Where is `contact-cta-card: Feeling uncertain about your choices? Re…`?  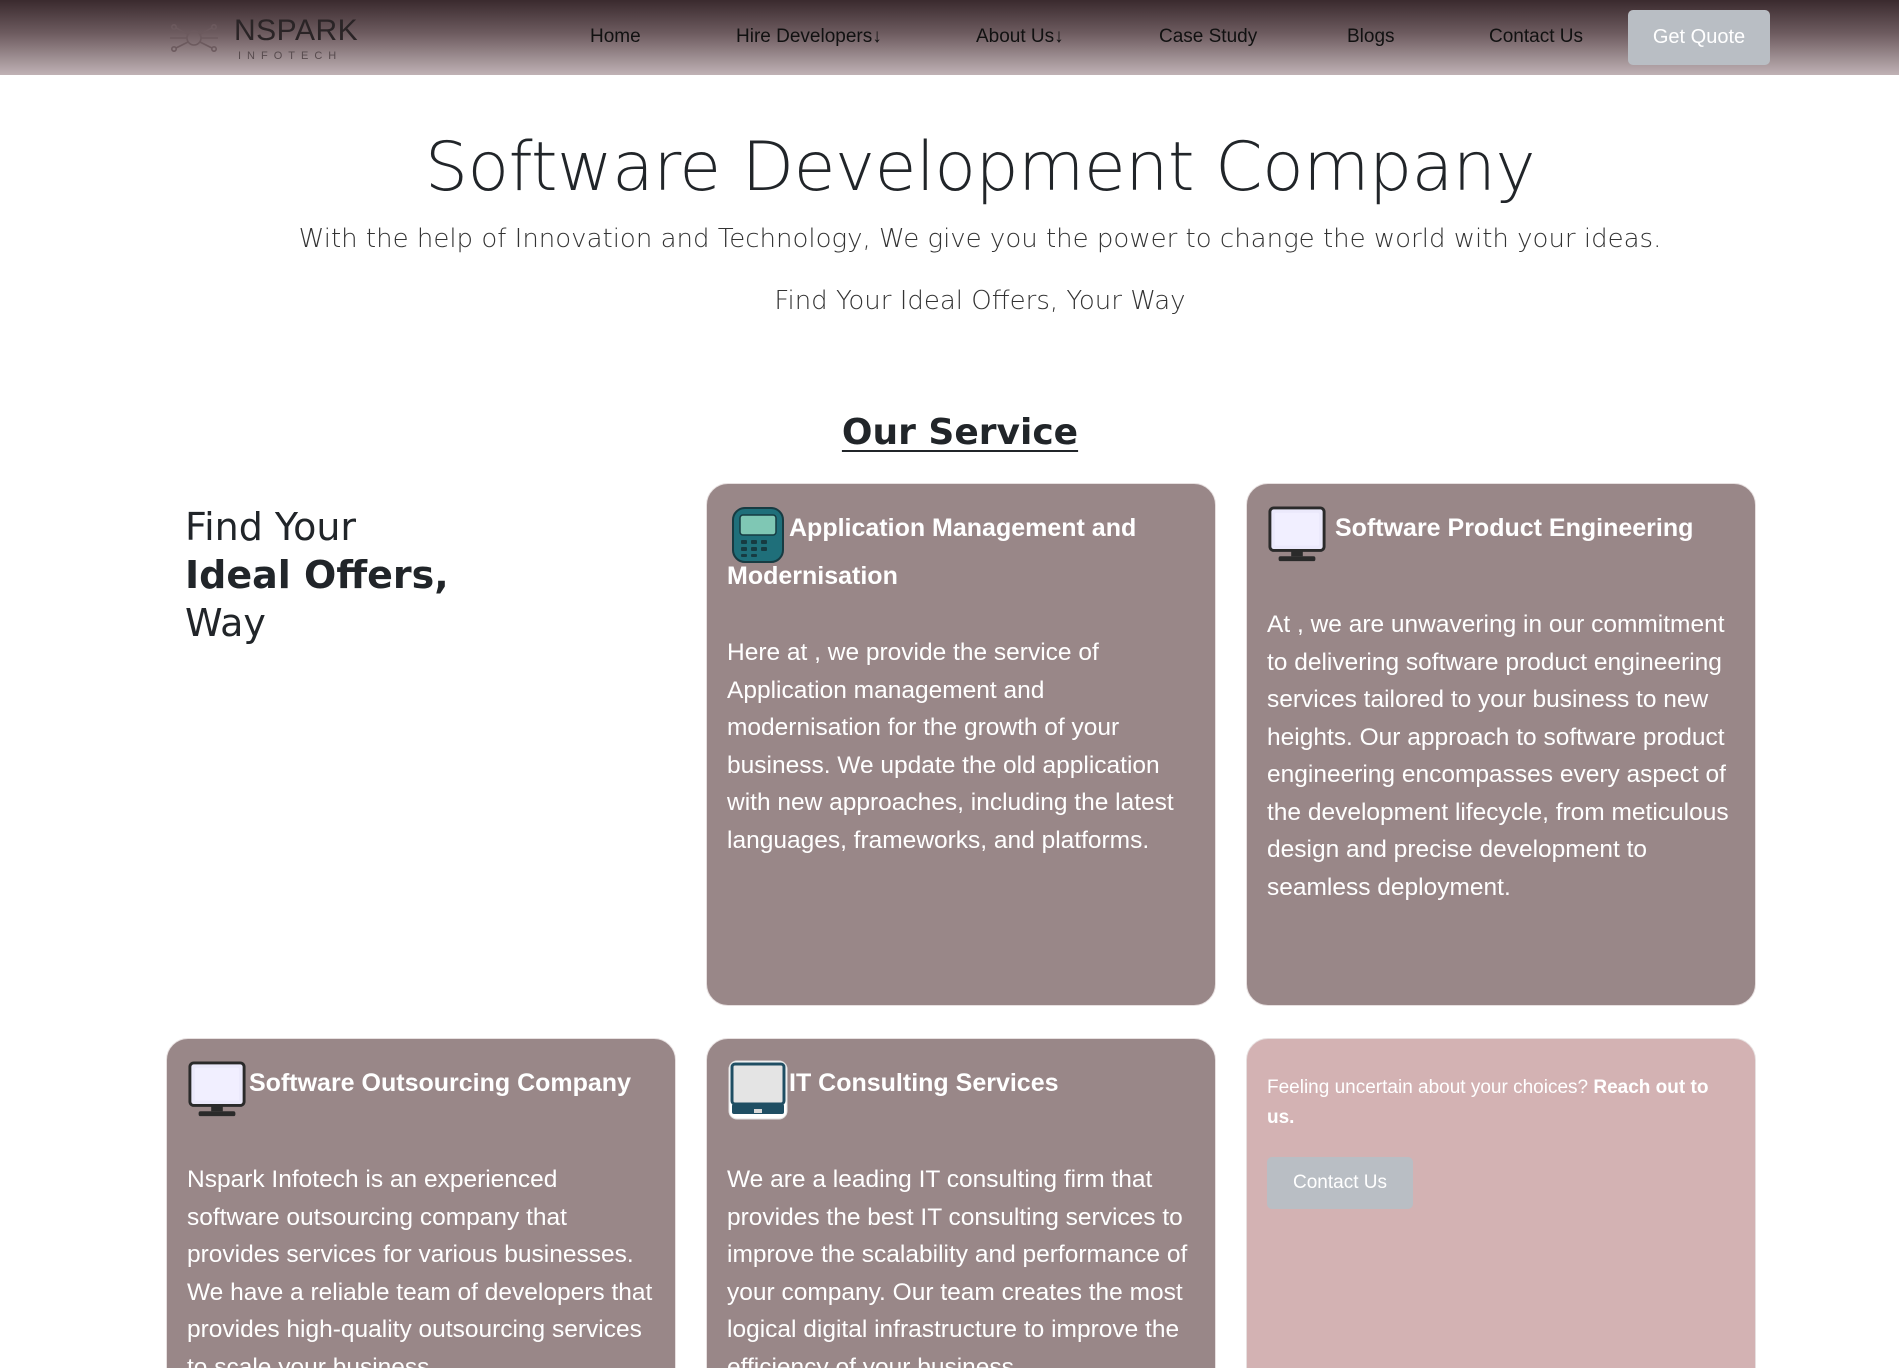
contact-cta-card: Feeling uncertain about your choices? Re… is located at coordinates (1501, 1203).